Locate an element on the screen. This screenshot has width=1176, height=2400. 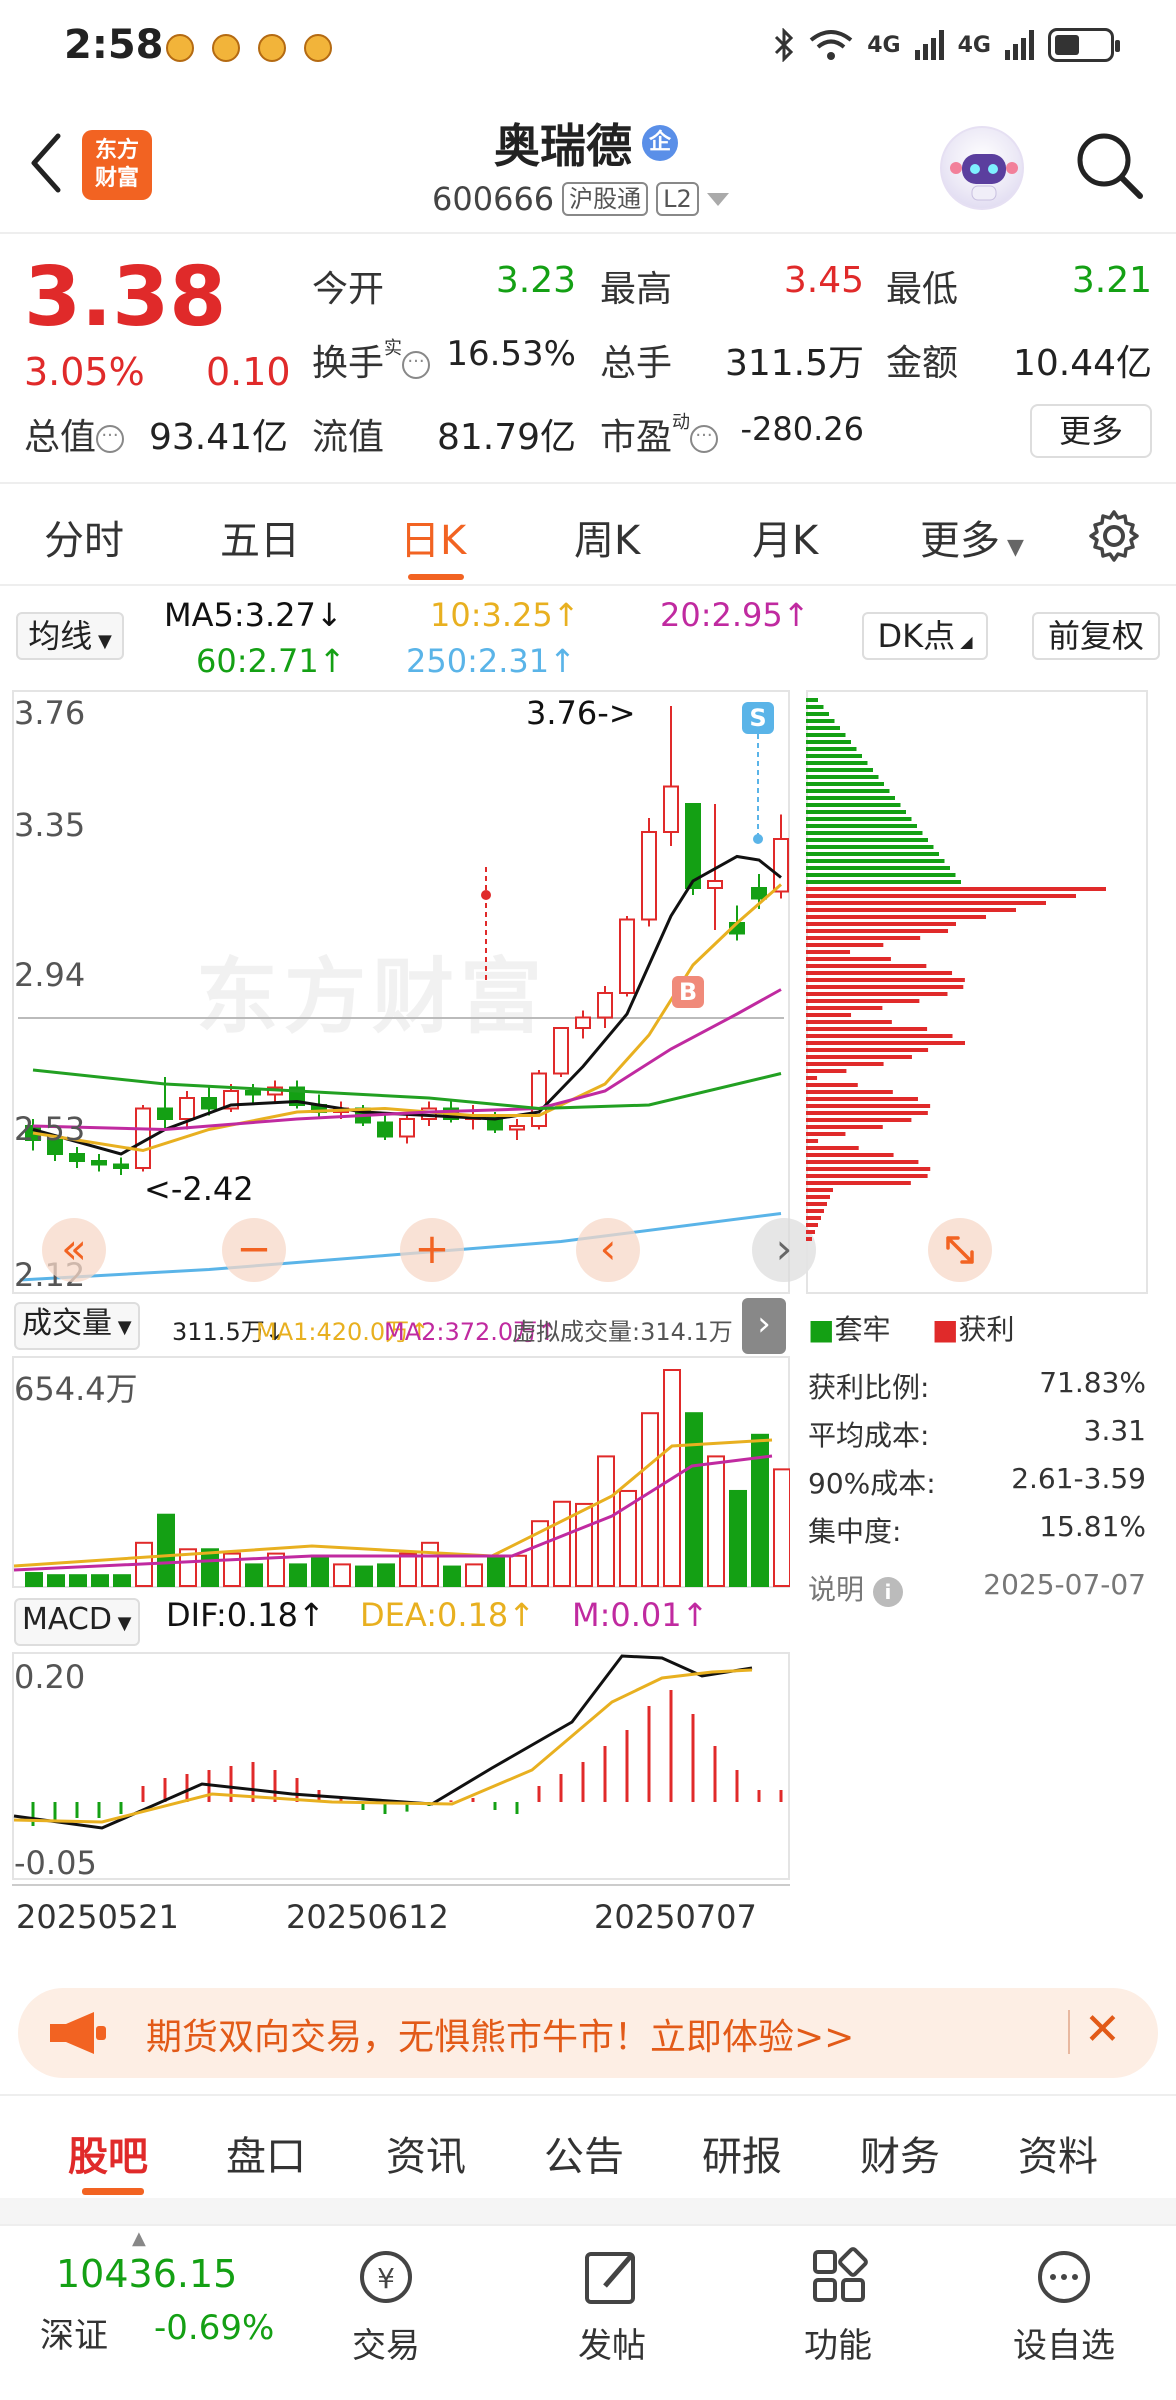
function-icon is located at coordinates (840, 2274).